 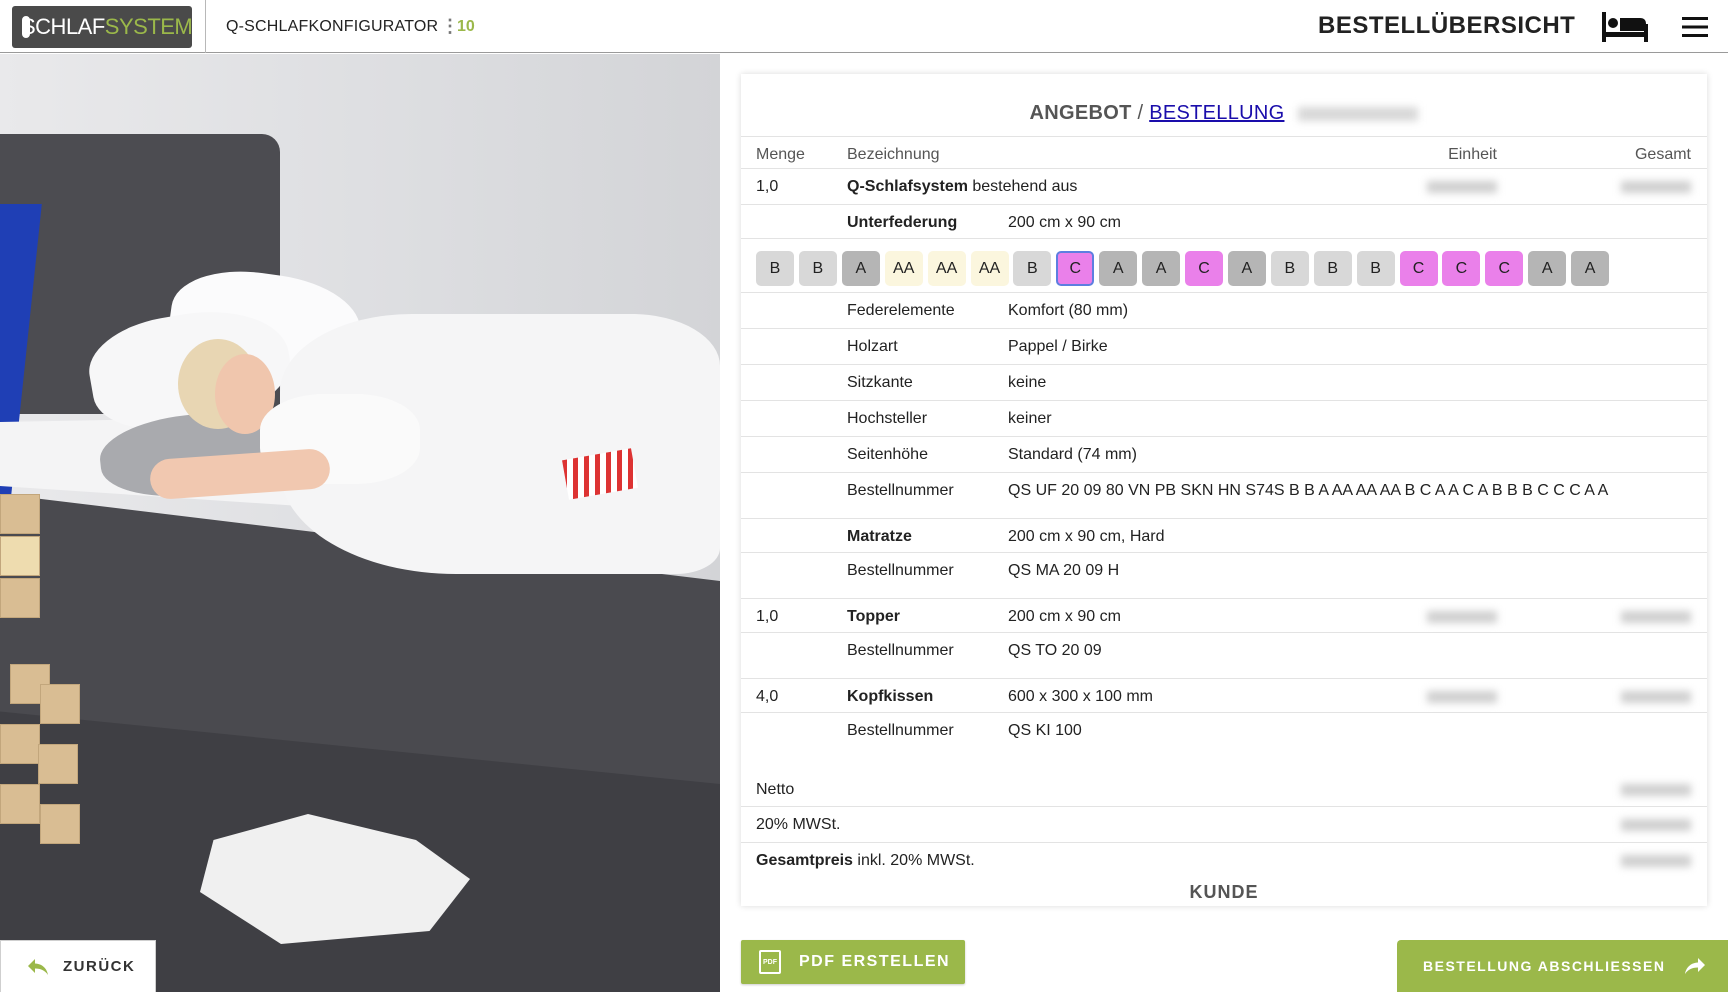 I want to click on pdf-file-icon: PDF, so click(x=770, y=962).